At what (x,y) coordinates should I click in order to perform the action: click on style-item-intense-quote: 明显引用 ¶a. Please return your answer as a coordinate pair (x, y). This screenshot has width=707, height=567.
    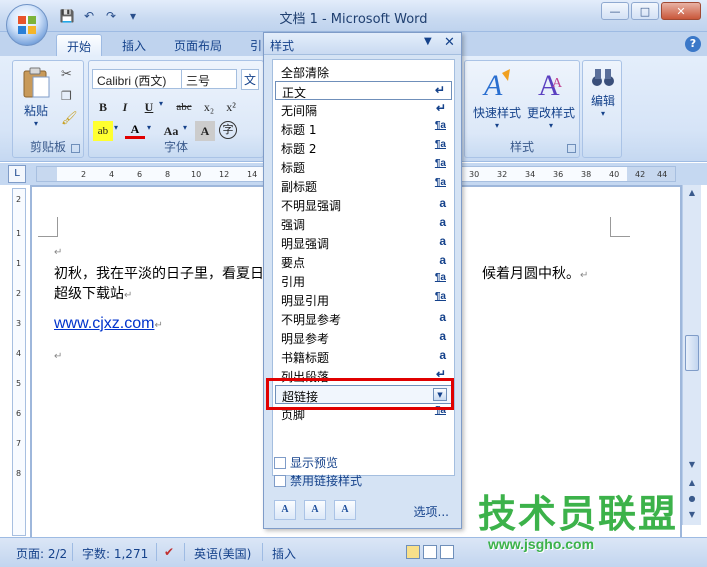
    Looking at the image, I should click on (363, 299).